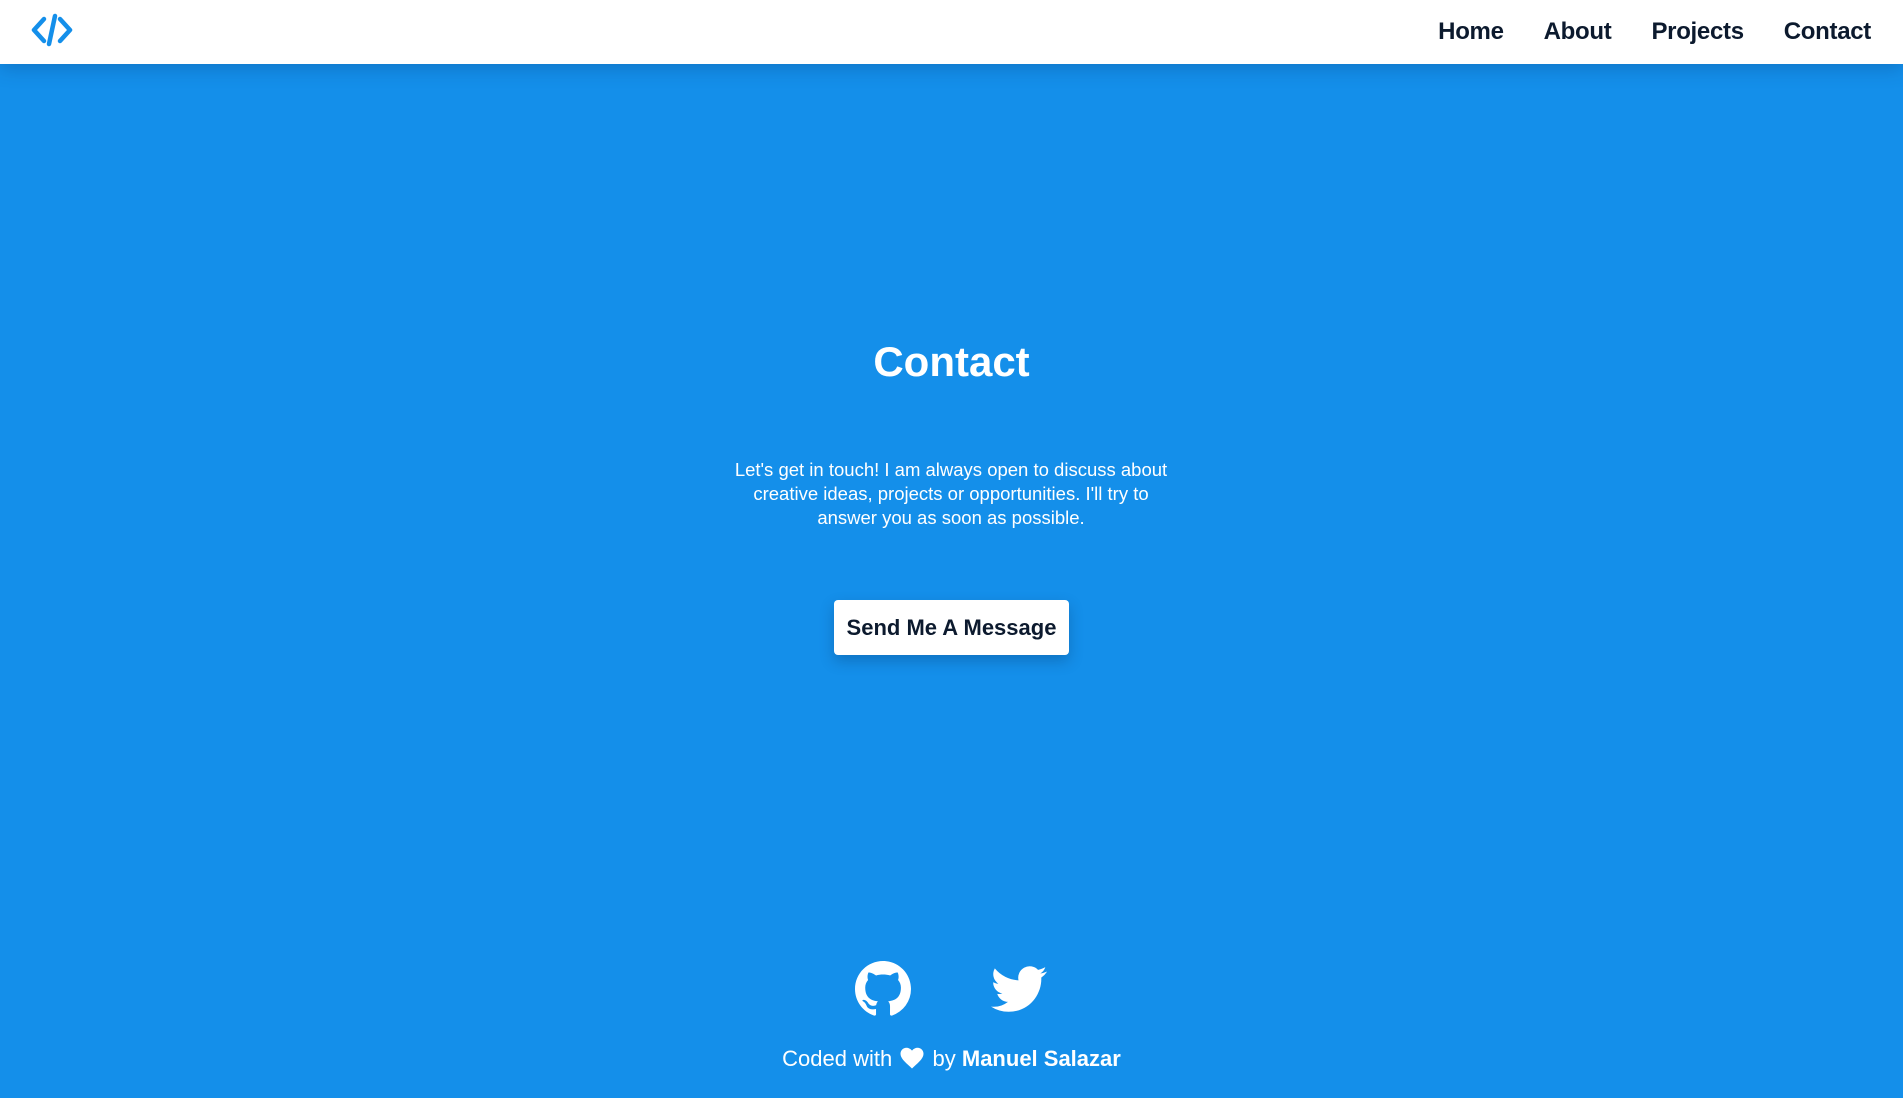 The width and height of the screenshot is (1903, 1098). I want to click on main-nav: Home About Projects Contact, so click(1654, 32).